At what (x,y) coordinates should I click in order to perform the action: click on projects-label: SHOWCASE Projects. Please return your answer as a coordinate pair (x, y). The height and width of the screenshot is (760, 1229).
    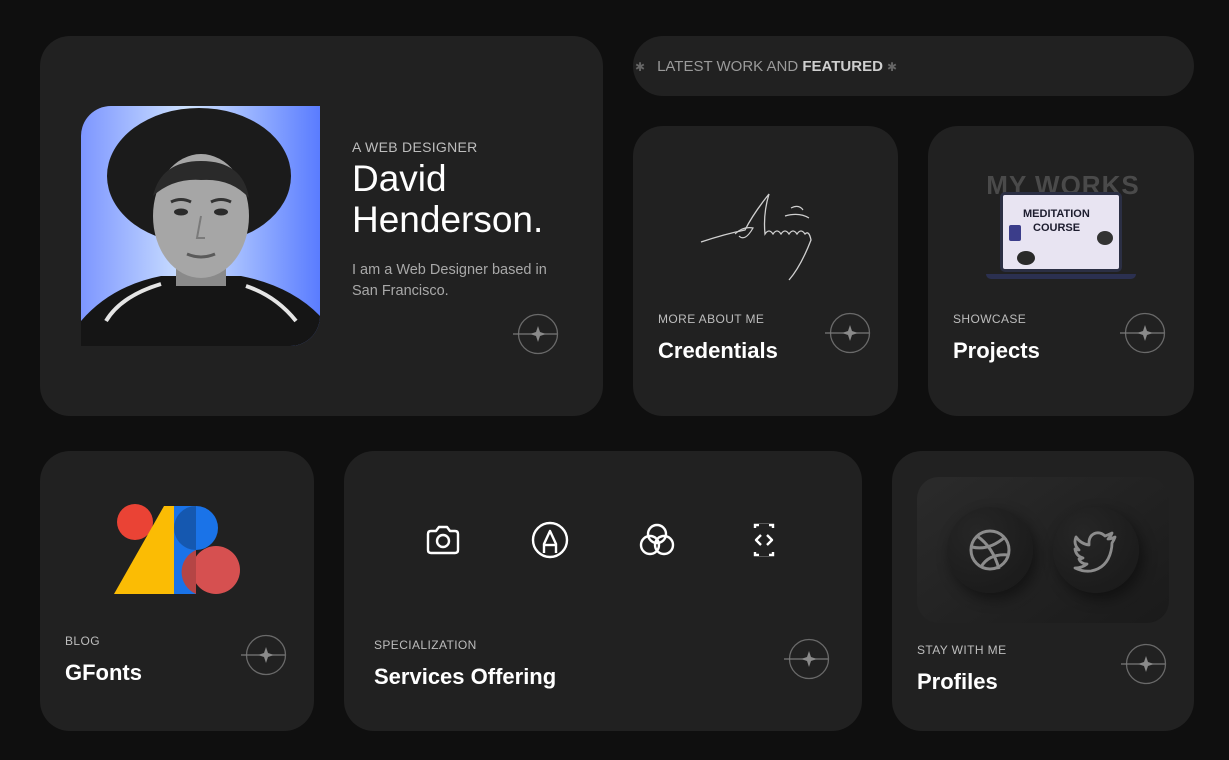
    Looking at the image, I should click on (996, 338).